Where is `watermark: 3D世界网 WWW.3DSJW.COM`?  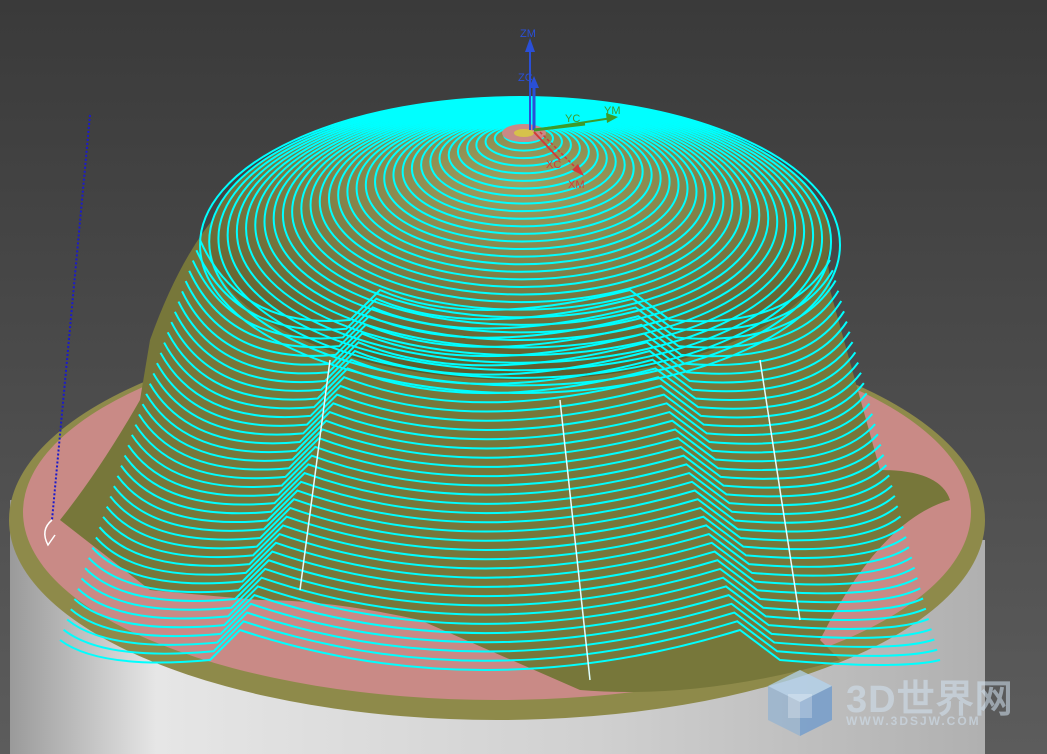 watermark: 3D世界网 WWW.3DSJW.COM is located at coordinates (902, 704).